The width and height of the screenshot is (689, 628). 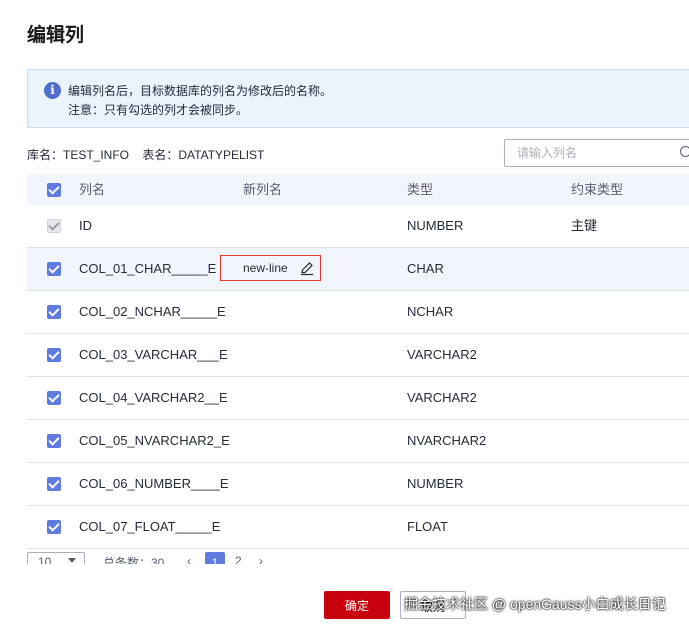 I want to click on table-row: COL_03_VARCHAR___E VARCHAR2, so click(x=358, y=355).